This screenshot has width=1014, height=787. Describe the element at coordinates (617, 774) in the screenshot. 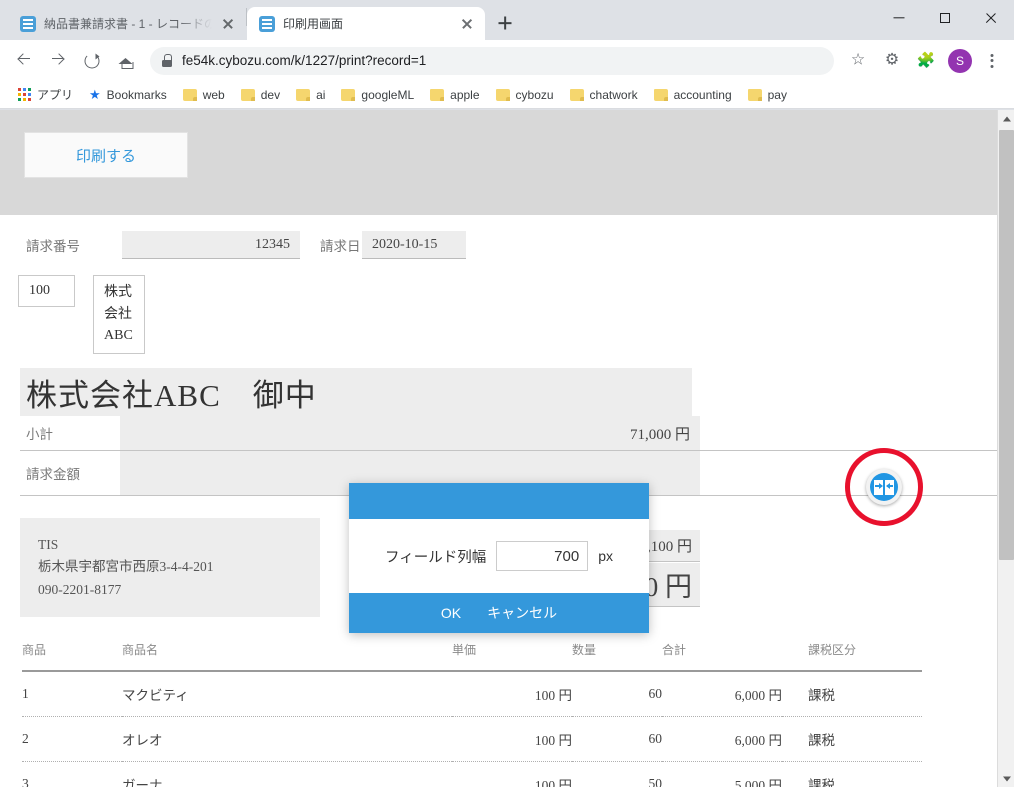

I see `row-qty: 50` at that location.